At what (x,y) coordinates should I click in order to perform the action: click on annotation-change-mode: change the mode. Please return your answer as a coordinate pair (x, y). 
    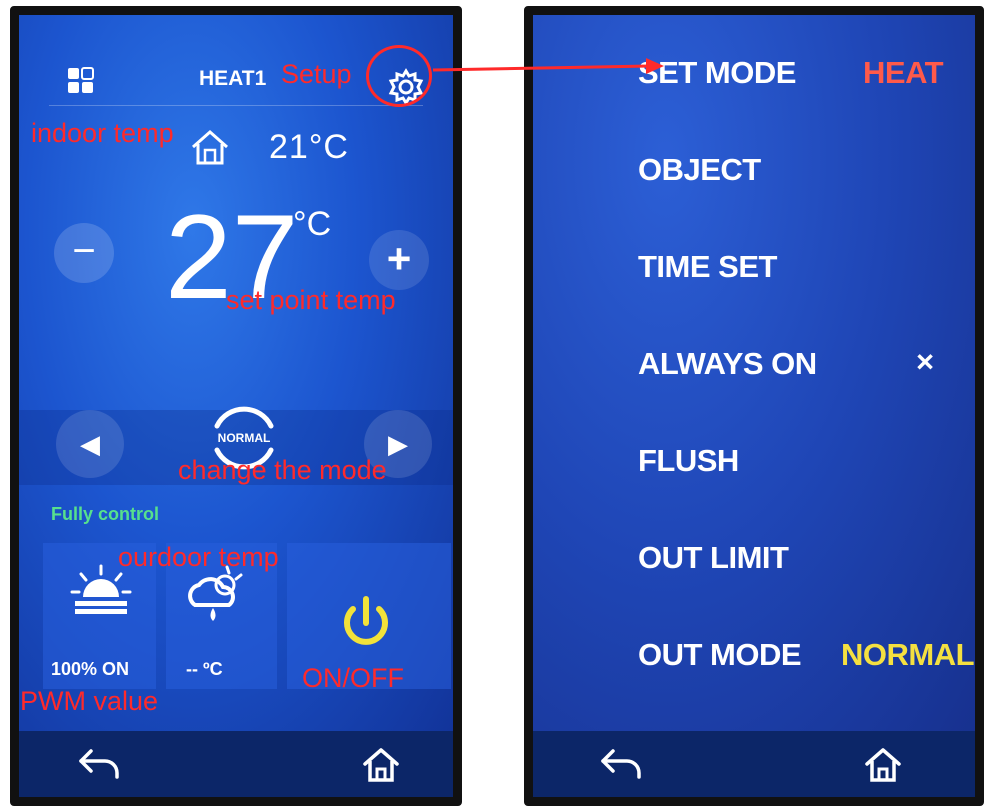
    Looking at the image, I should click on (282, 470).